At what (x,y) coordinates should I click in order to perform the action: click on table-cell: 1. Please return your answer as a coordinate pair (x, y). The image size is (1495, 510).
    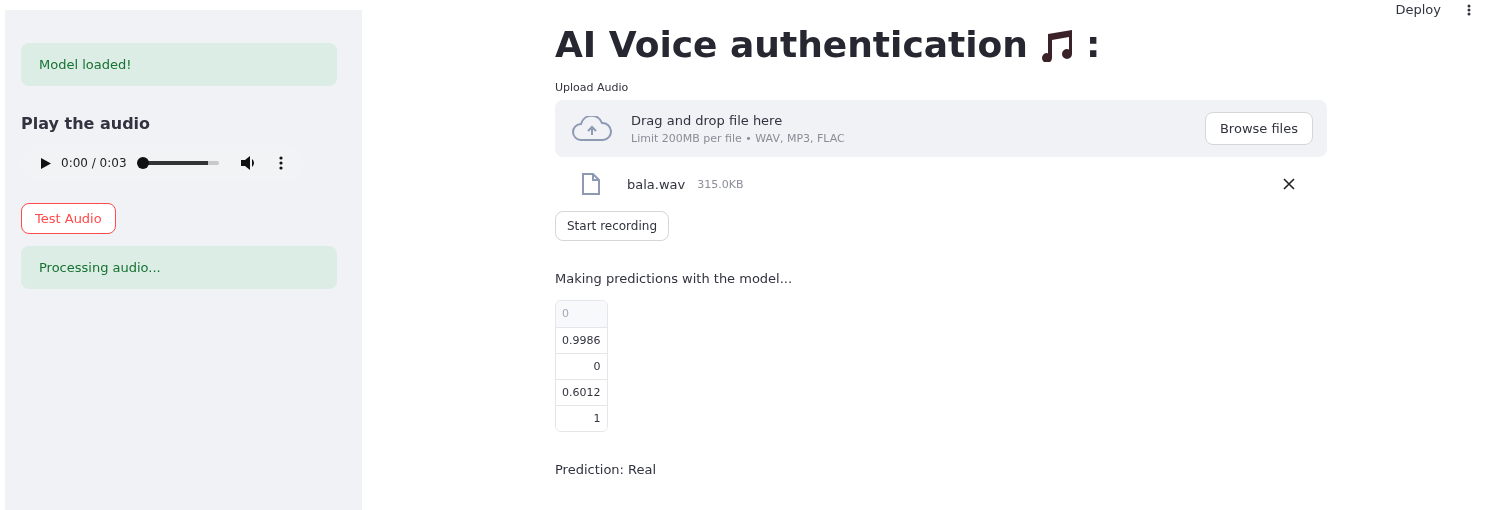
    Looking at the image, I should click on (581, 418).